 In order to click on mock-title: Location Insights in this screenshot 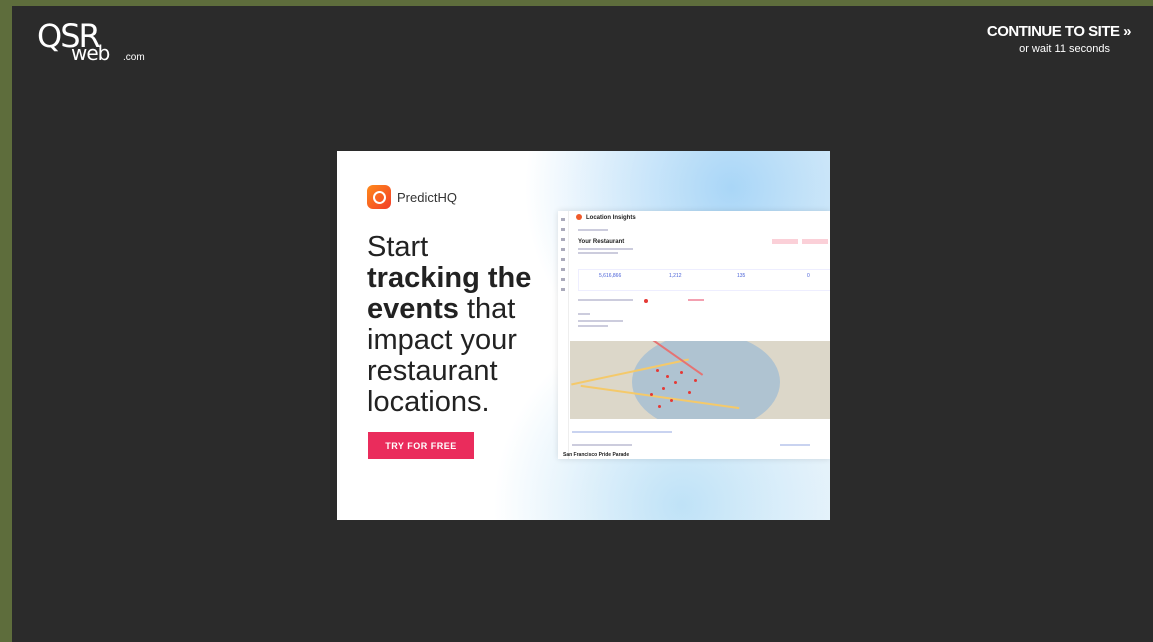, I will do `click(611, 218)`.